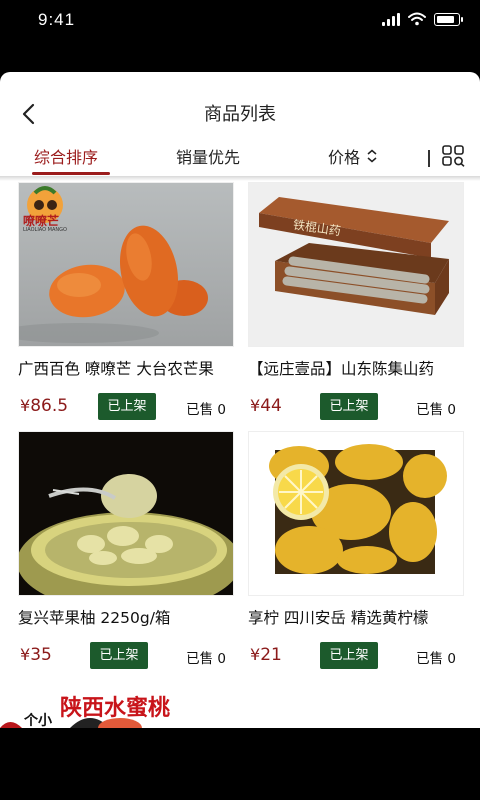 This screenshot has height=800, width=480. I want to click on product-price: ¥35, so click(36, 655).